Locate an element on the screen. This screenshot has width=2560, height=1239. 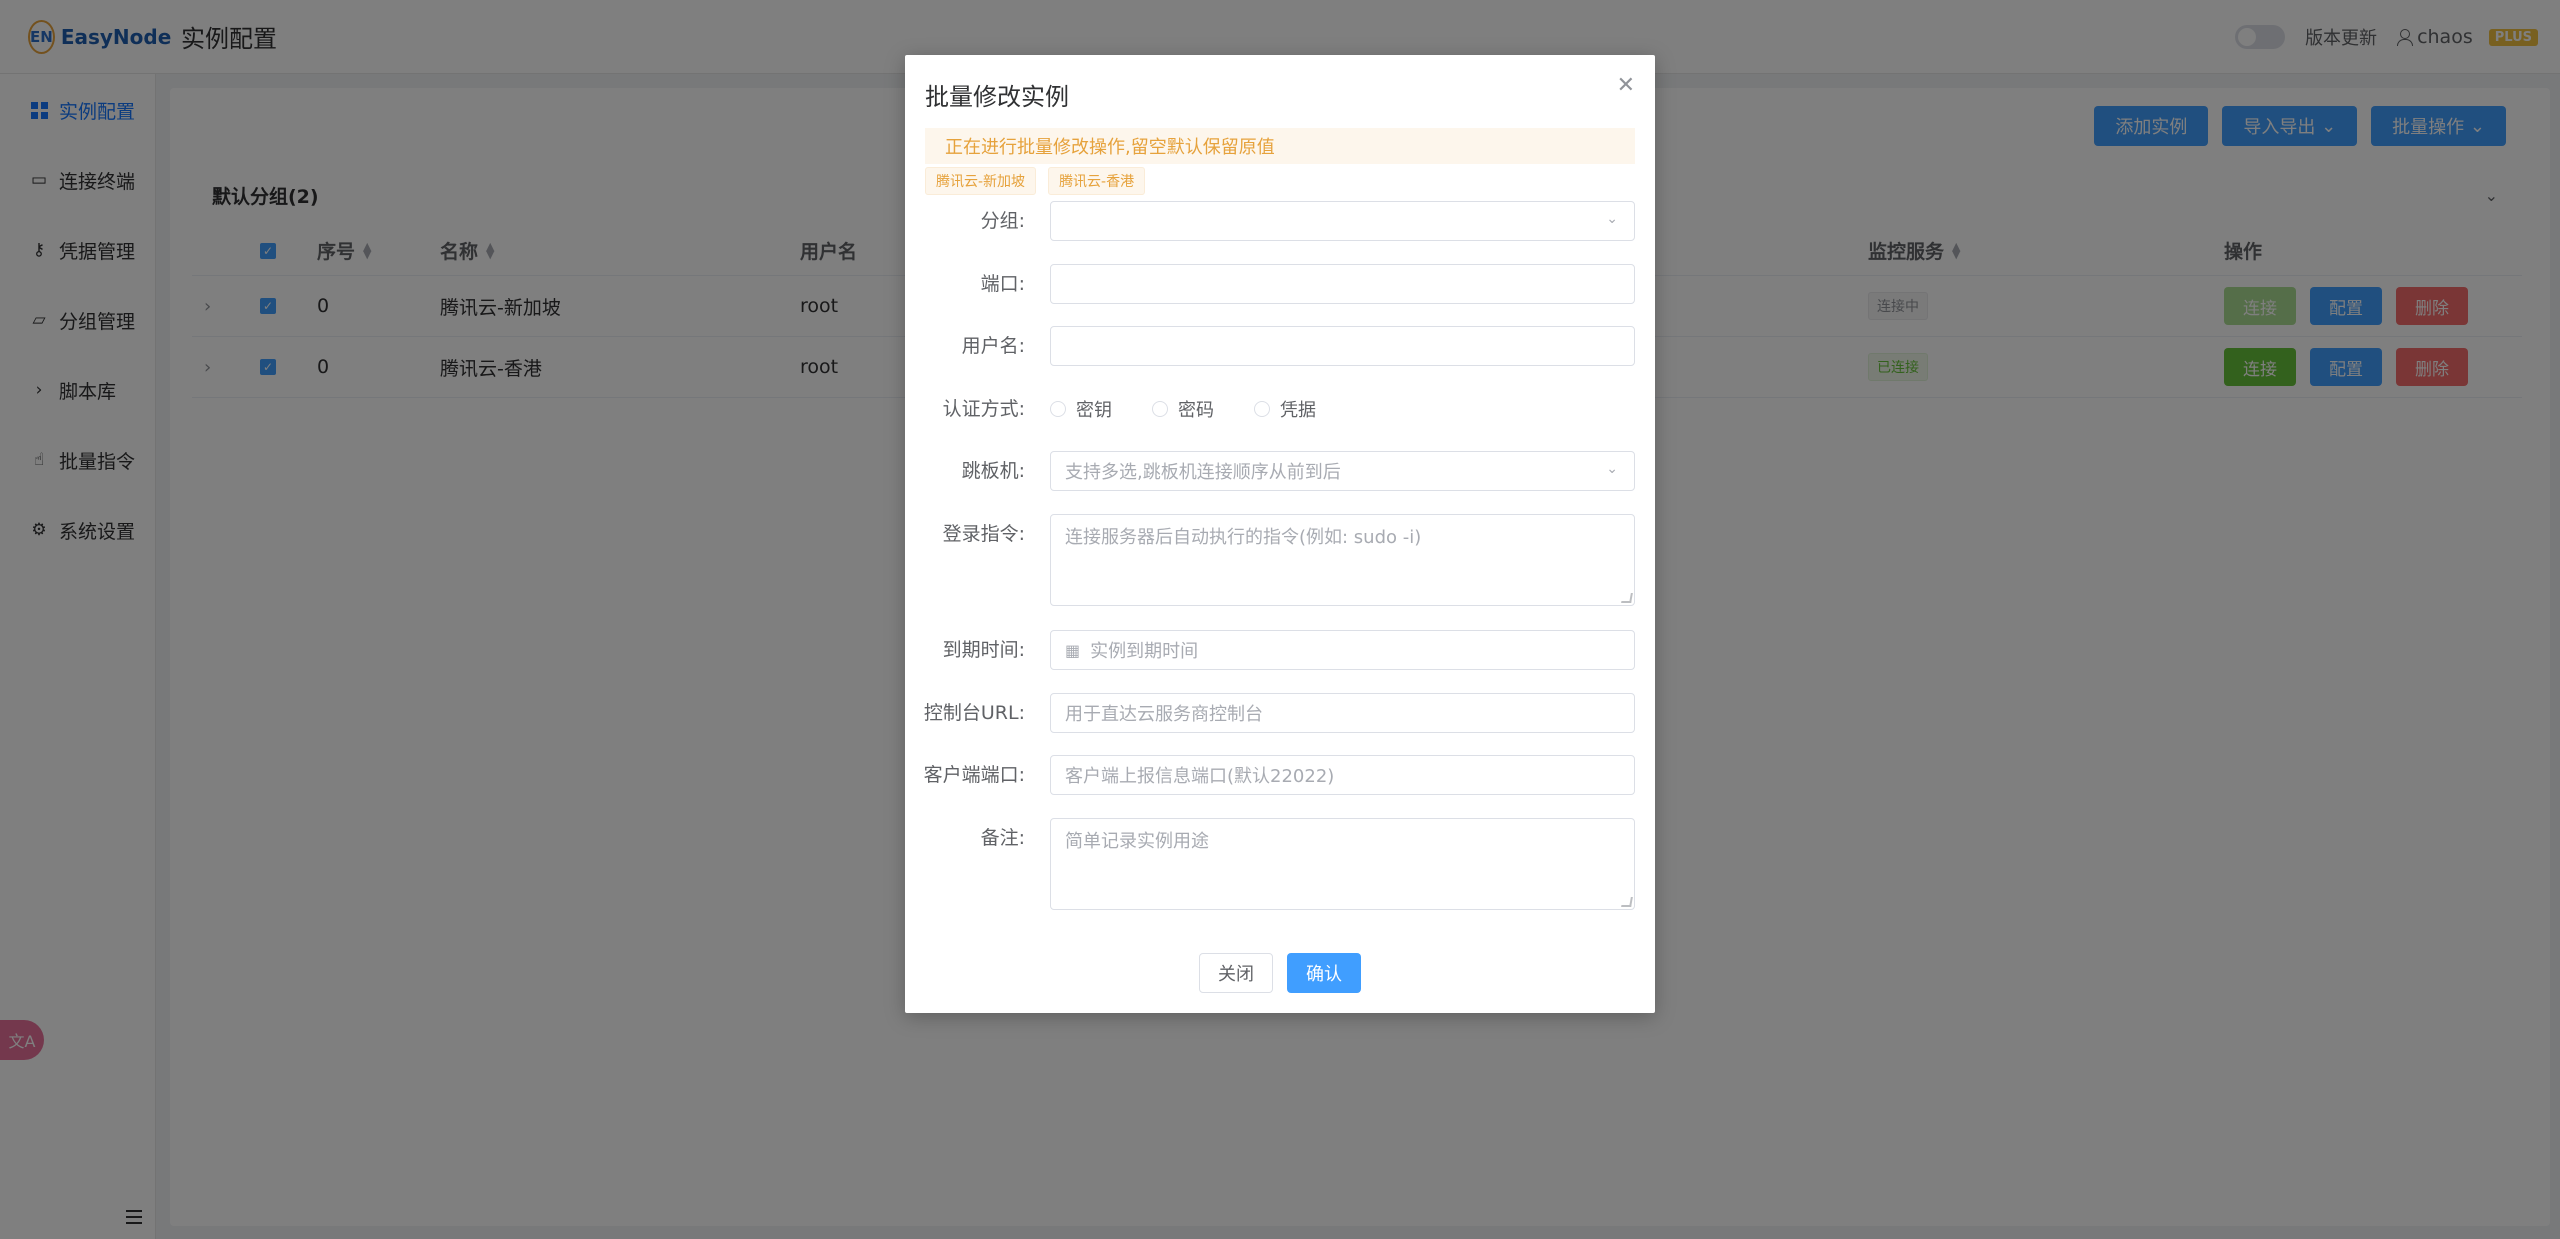
expire-date-picker: ▦ 实例到期时间 is located at coordinates (1342, 650).